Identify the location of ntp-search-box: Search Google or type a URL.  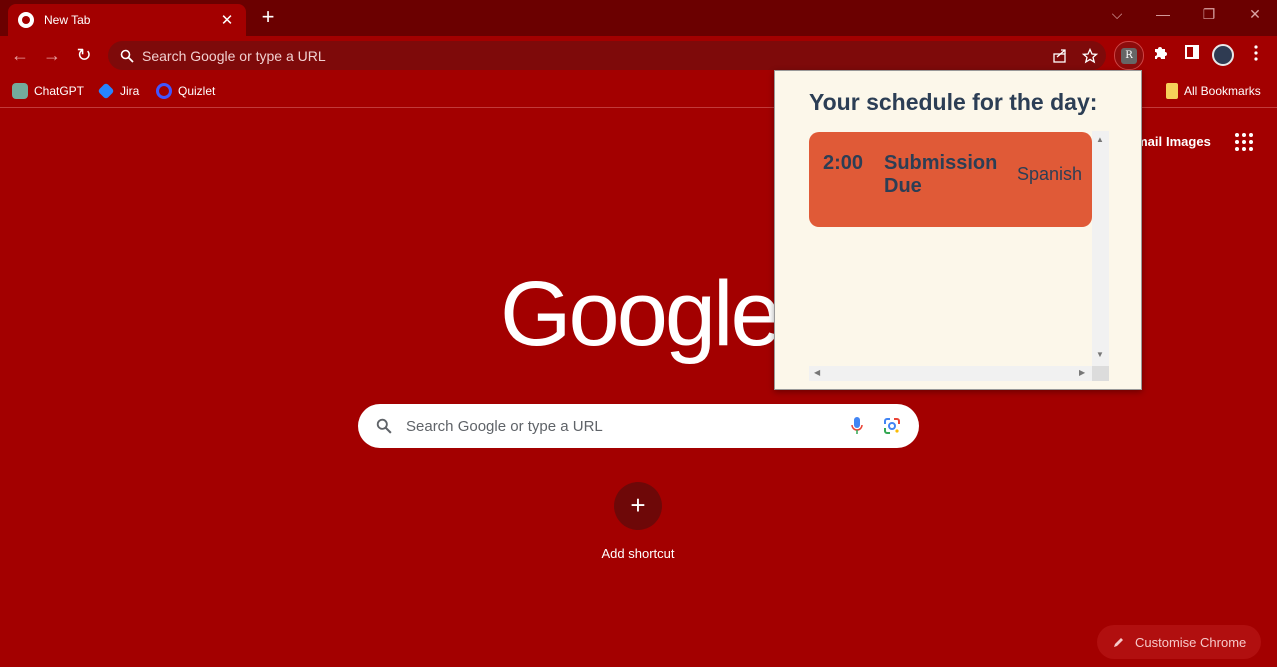
(638, 426).